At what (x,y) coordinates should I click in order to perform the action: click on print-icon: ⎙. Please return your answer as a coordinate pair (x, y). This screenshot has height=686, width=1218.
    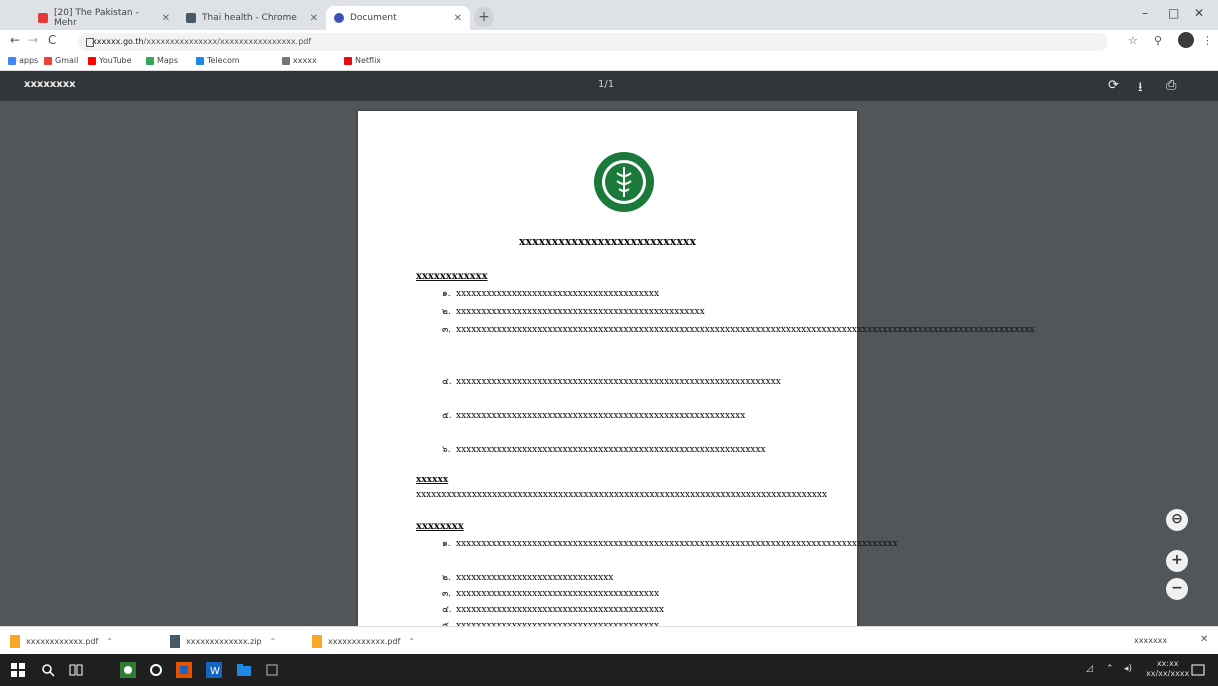
    Looking at the image, I should click on (1171, 85).